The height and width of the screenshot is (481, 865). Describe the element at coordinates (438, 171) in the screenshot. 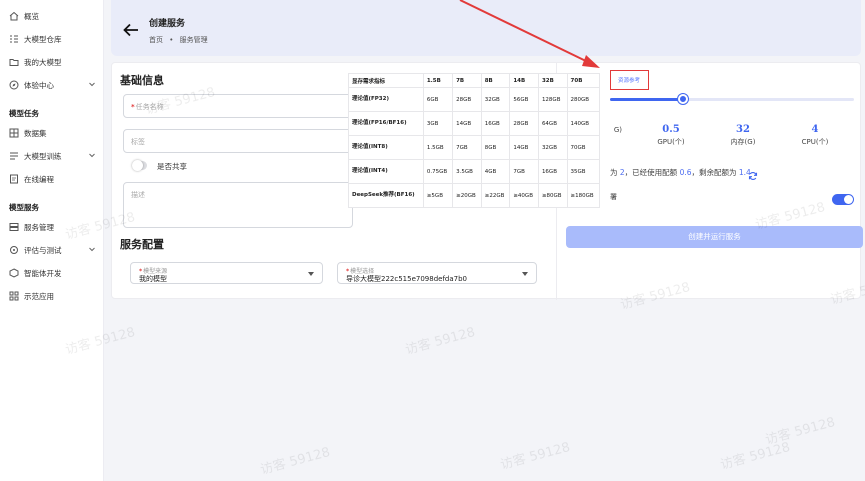

I see `table-cell: 0.75GB` at that location.